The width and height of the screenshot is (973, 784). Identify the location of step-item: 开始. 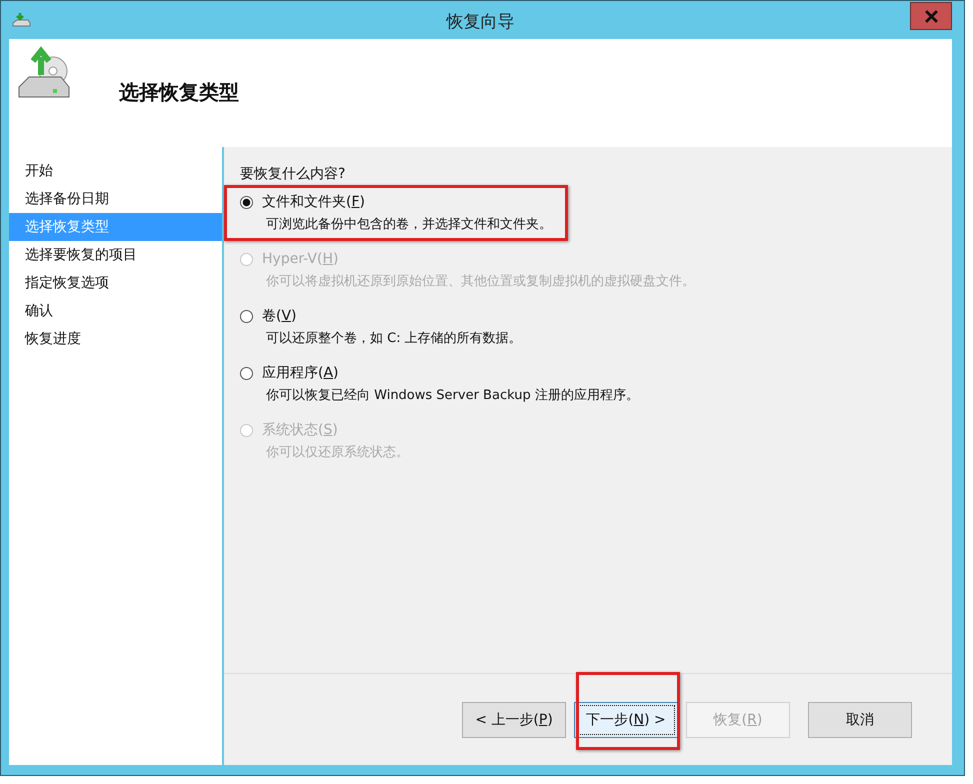
(115, 171).